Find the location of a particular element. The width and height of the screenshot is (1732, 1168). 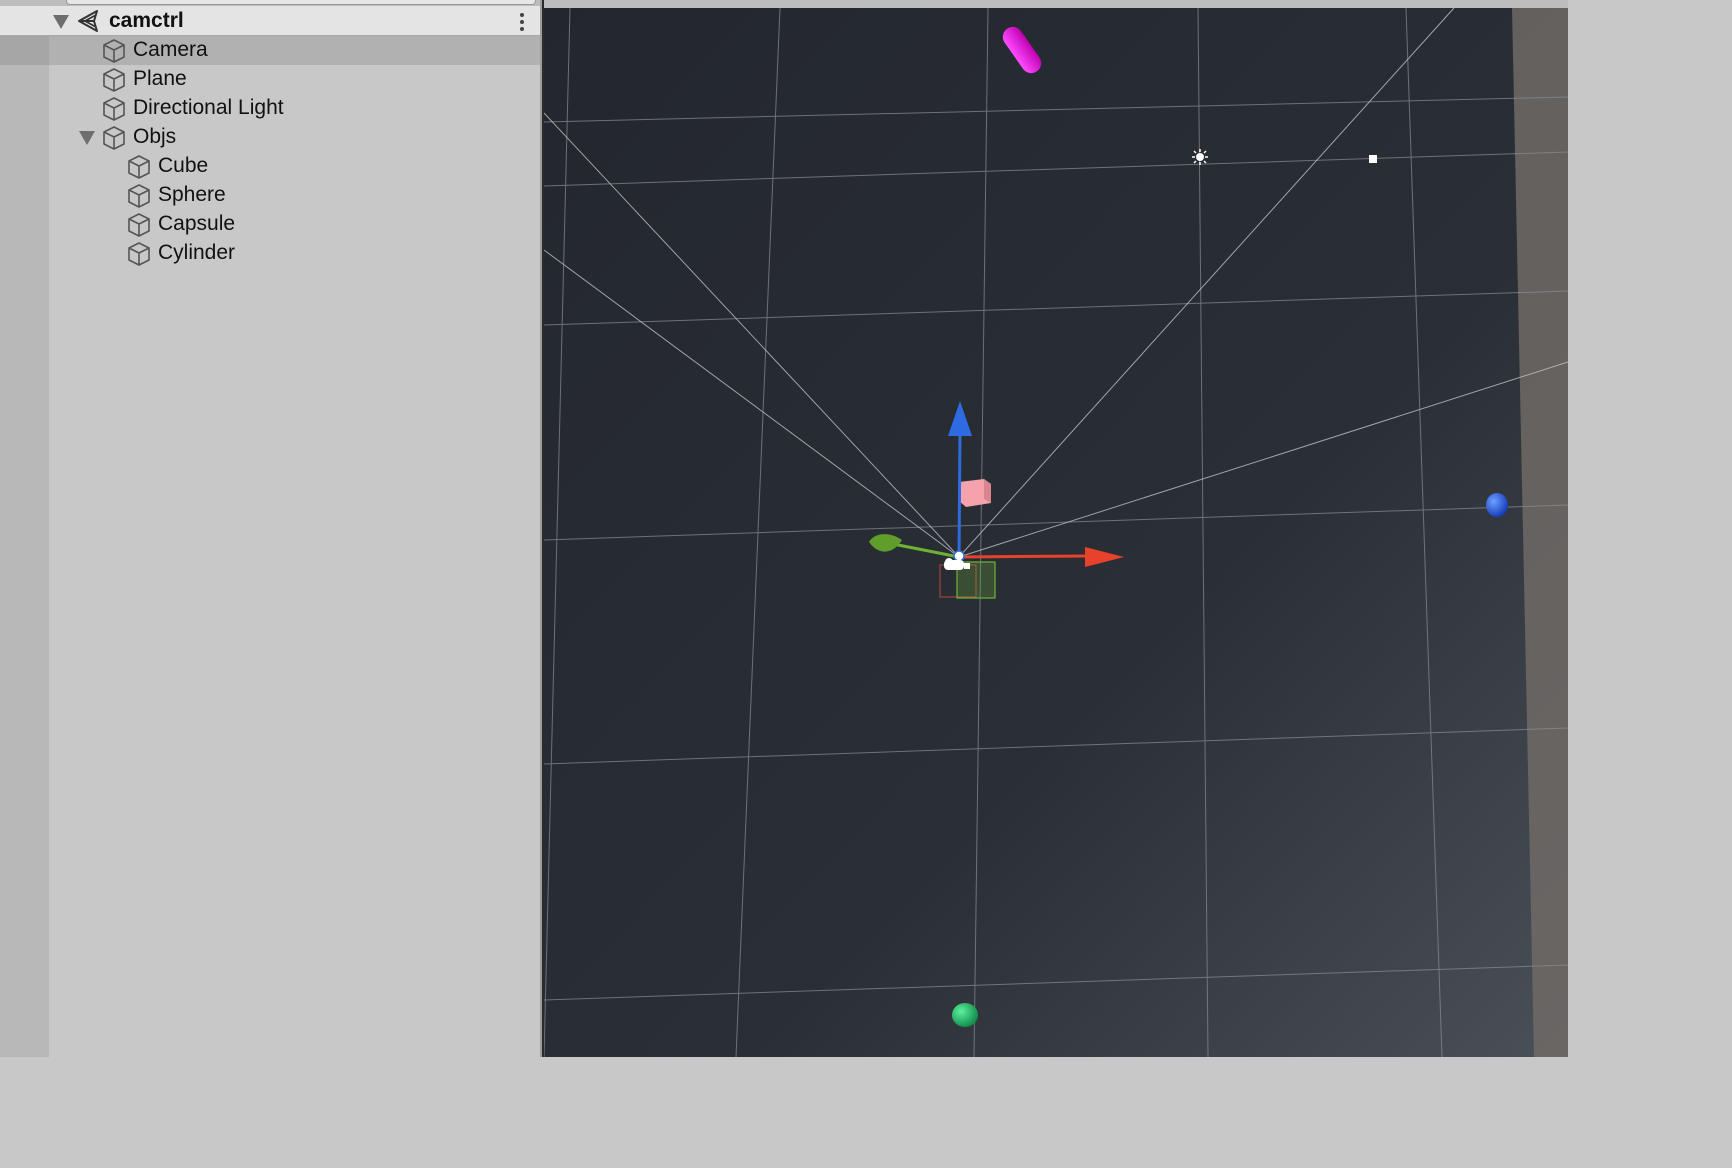

kebab-menu-icon is located at coordinates (522, 22).